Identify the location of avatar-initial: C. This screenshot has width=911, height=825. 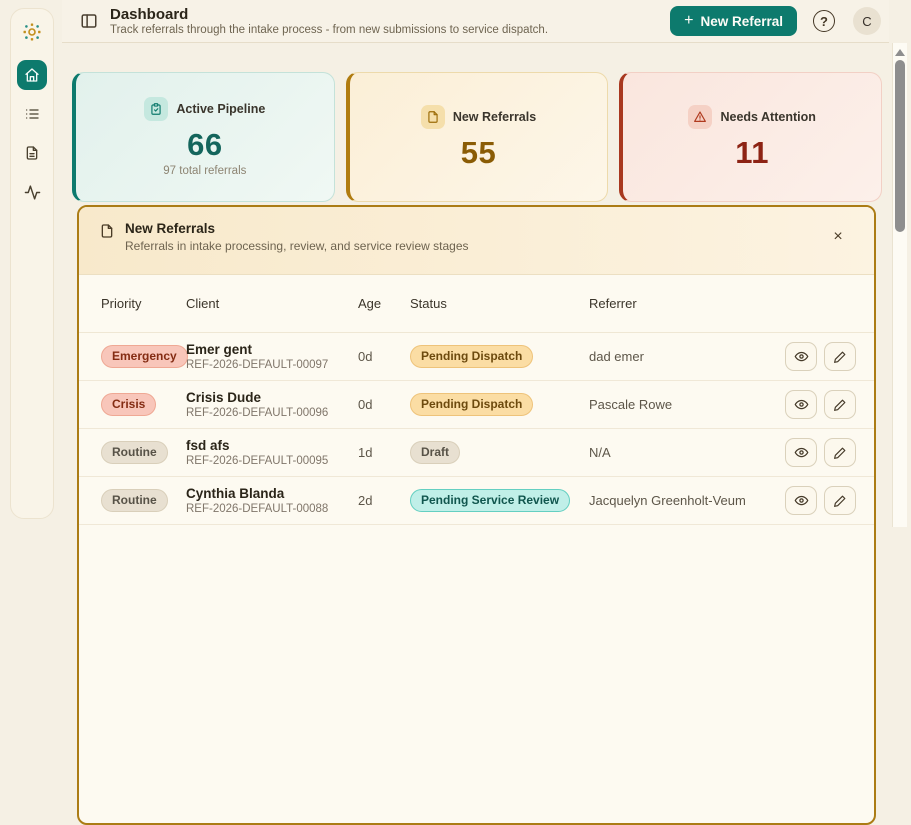
(867, 21).